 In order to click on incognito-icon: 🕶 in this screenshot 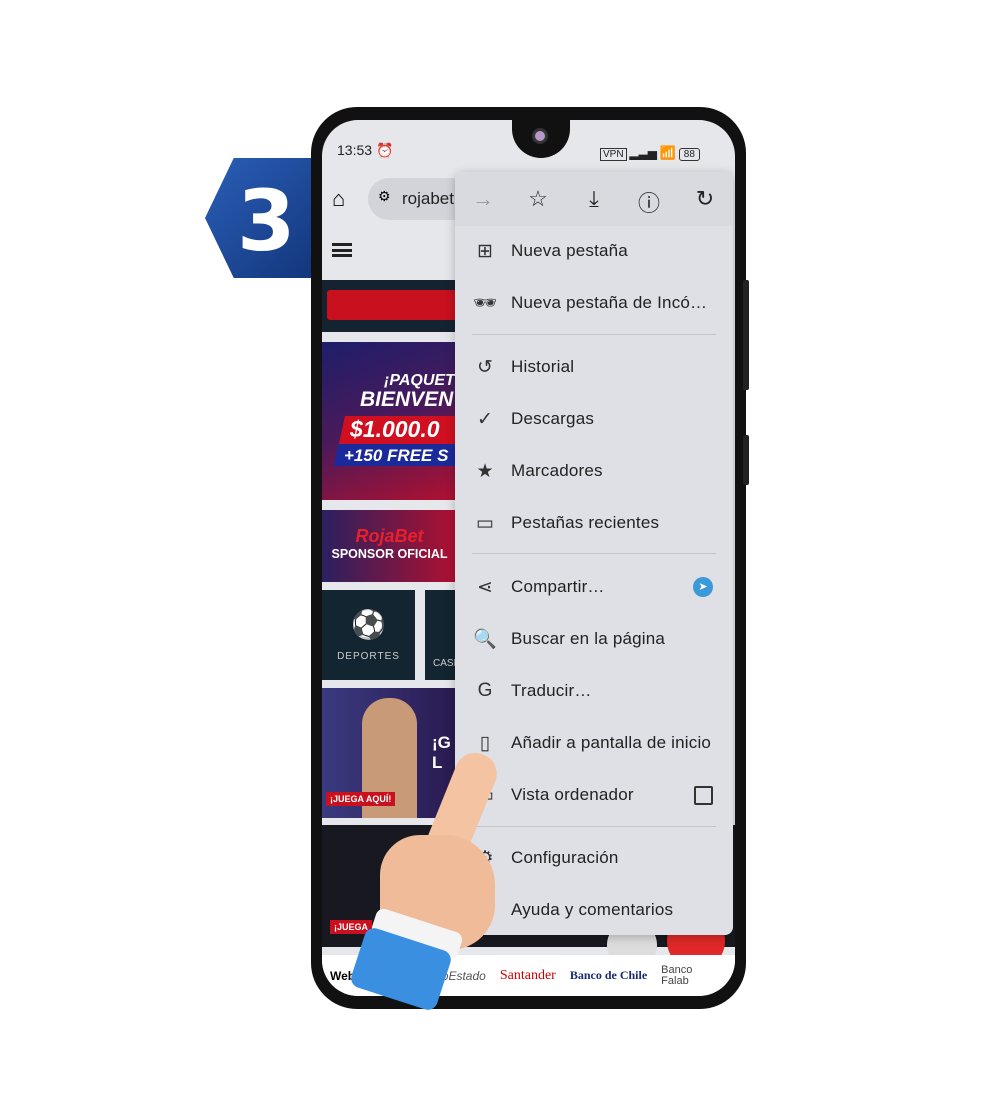, I will do `click(485, 303)`.